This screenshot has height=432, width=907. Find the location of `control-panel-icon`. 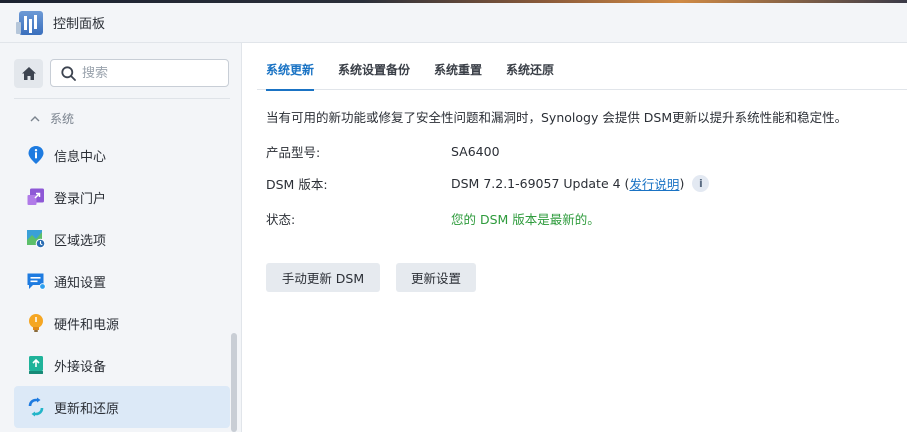

control-panel-icon is located at coordinates (29, 22).